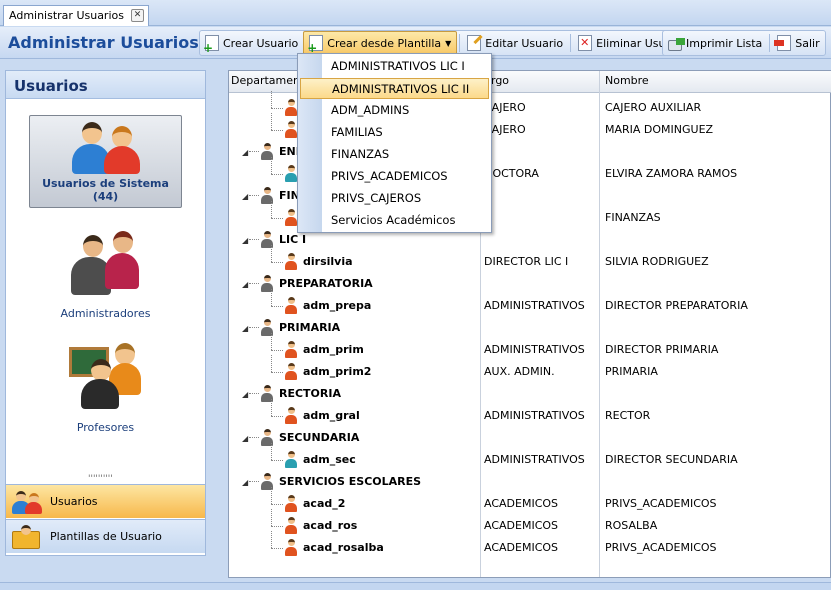 The width and height of the screenshot is (831, 590). What do you see at coordinates (530, 369) in the screenshot?
I see `table-row: adm_prim2 AUX. ADMIN. PRIMARIA` at bounding box center [530, 369].